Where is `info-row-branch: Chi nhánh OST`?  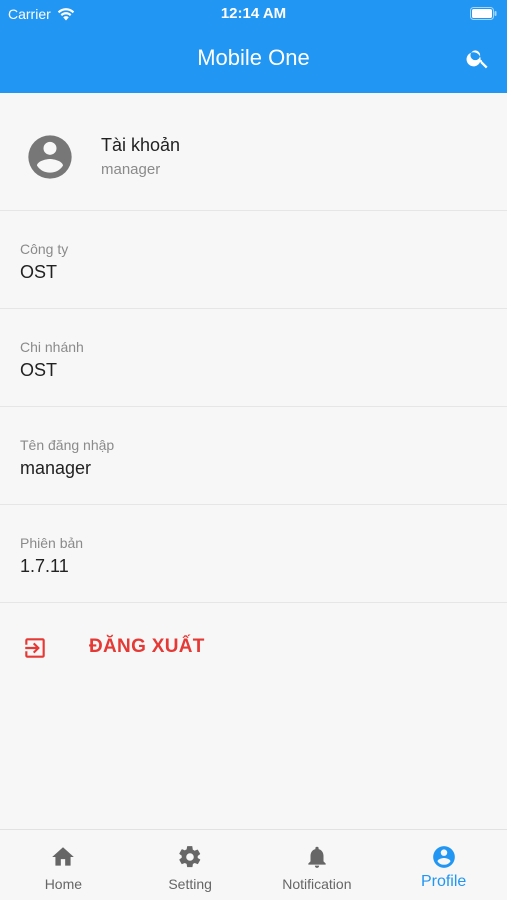 info-row-branch: Chi nhánh OST is located at coordinates (253, 358).